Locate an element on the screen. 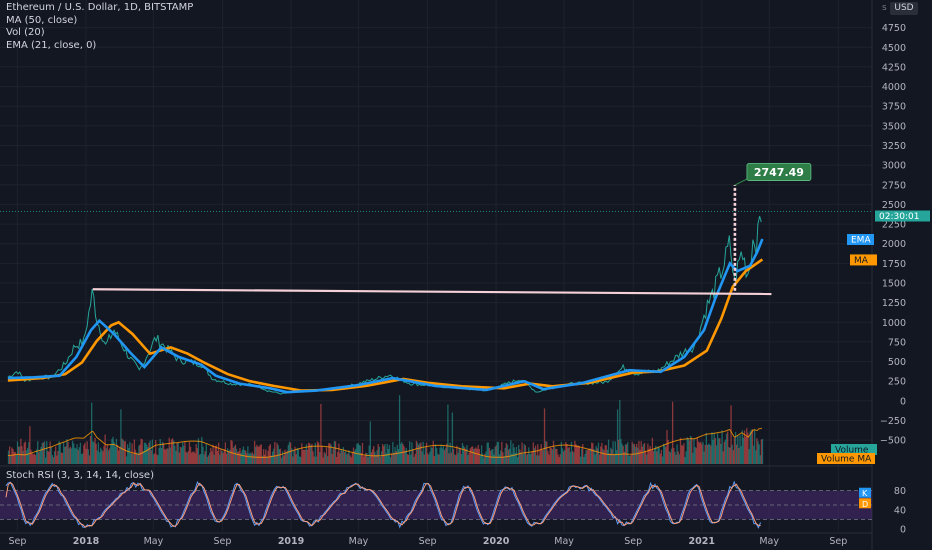 The height and width of the screenshot is (550, 932). time-tick-label: May is located at coordinates (769, 541).